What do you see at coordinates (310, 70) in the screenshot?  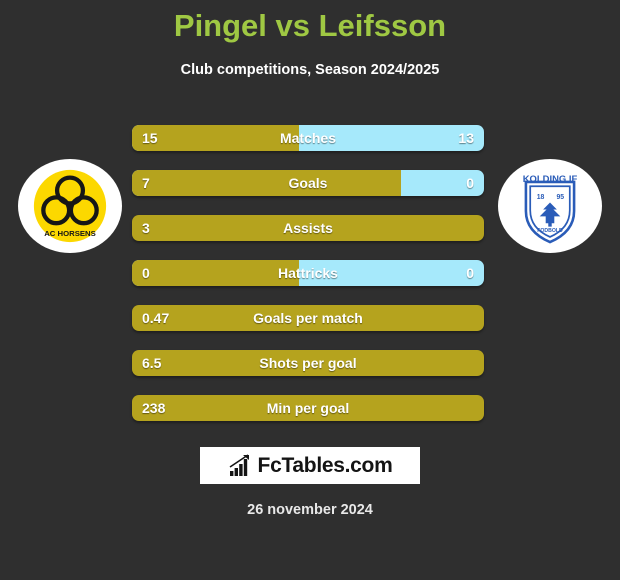 I see `page-subtitle: Club competitions, Season 2024/2025` at bounding box center [310, 70].